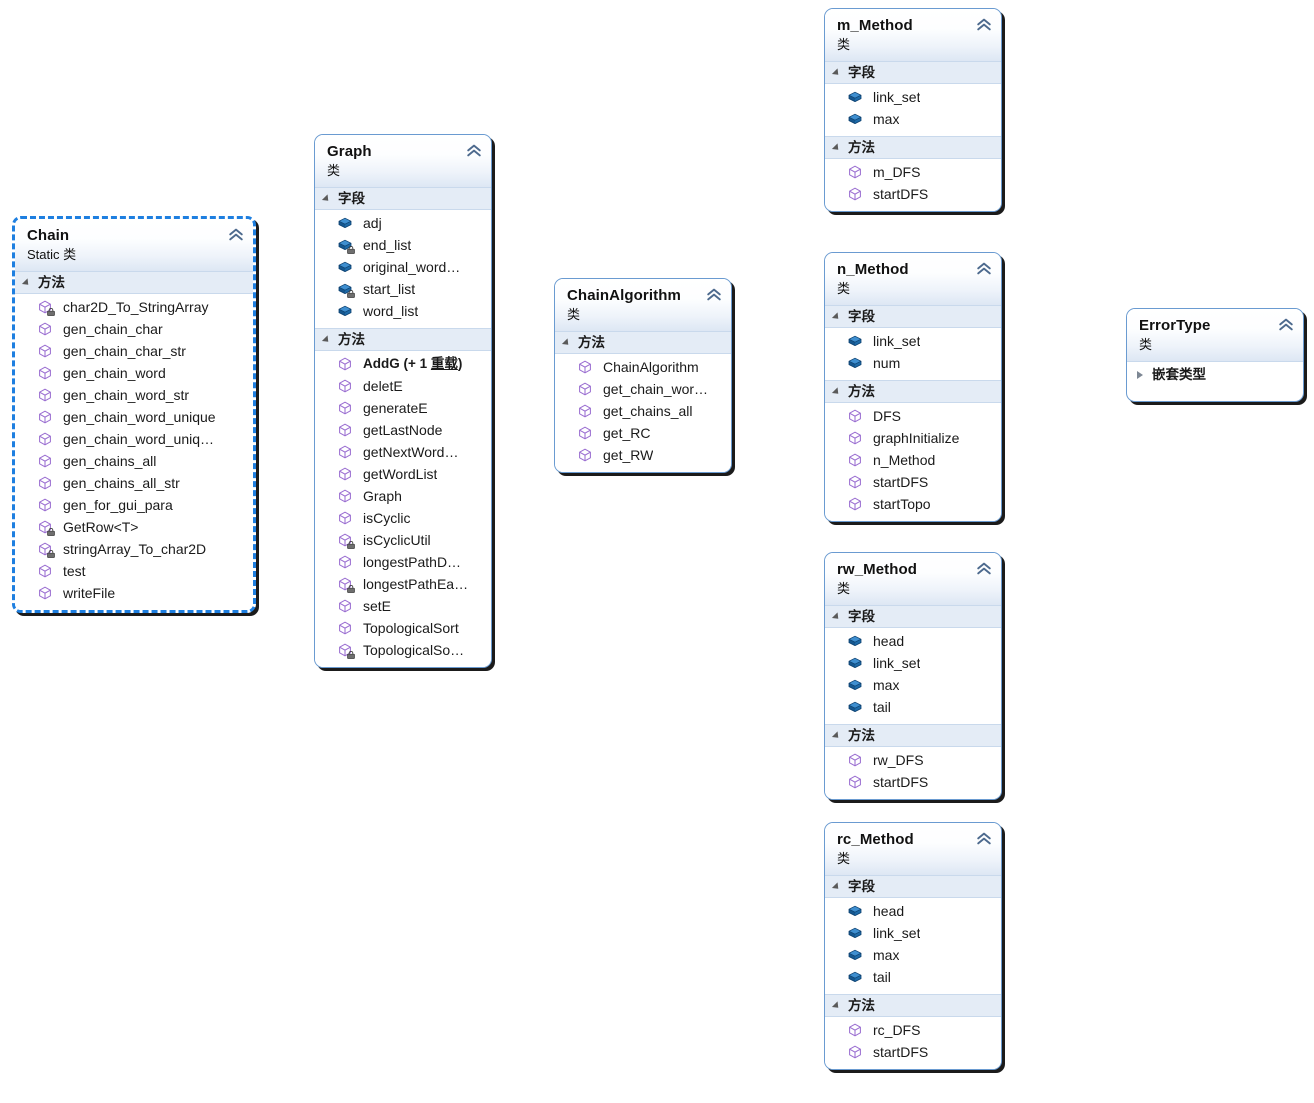  What do you see at coordinates (134, 329) in the screenshot?
I see `member-row: gen_chain_char` at bounding box center [134, 329].